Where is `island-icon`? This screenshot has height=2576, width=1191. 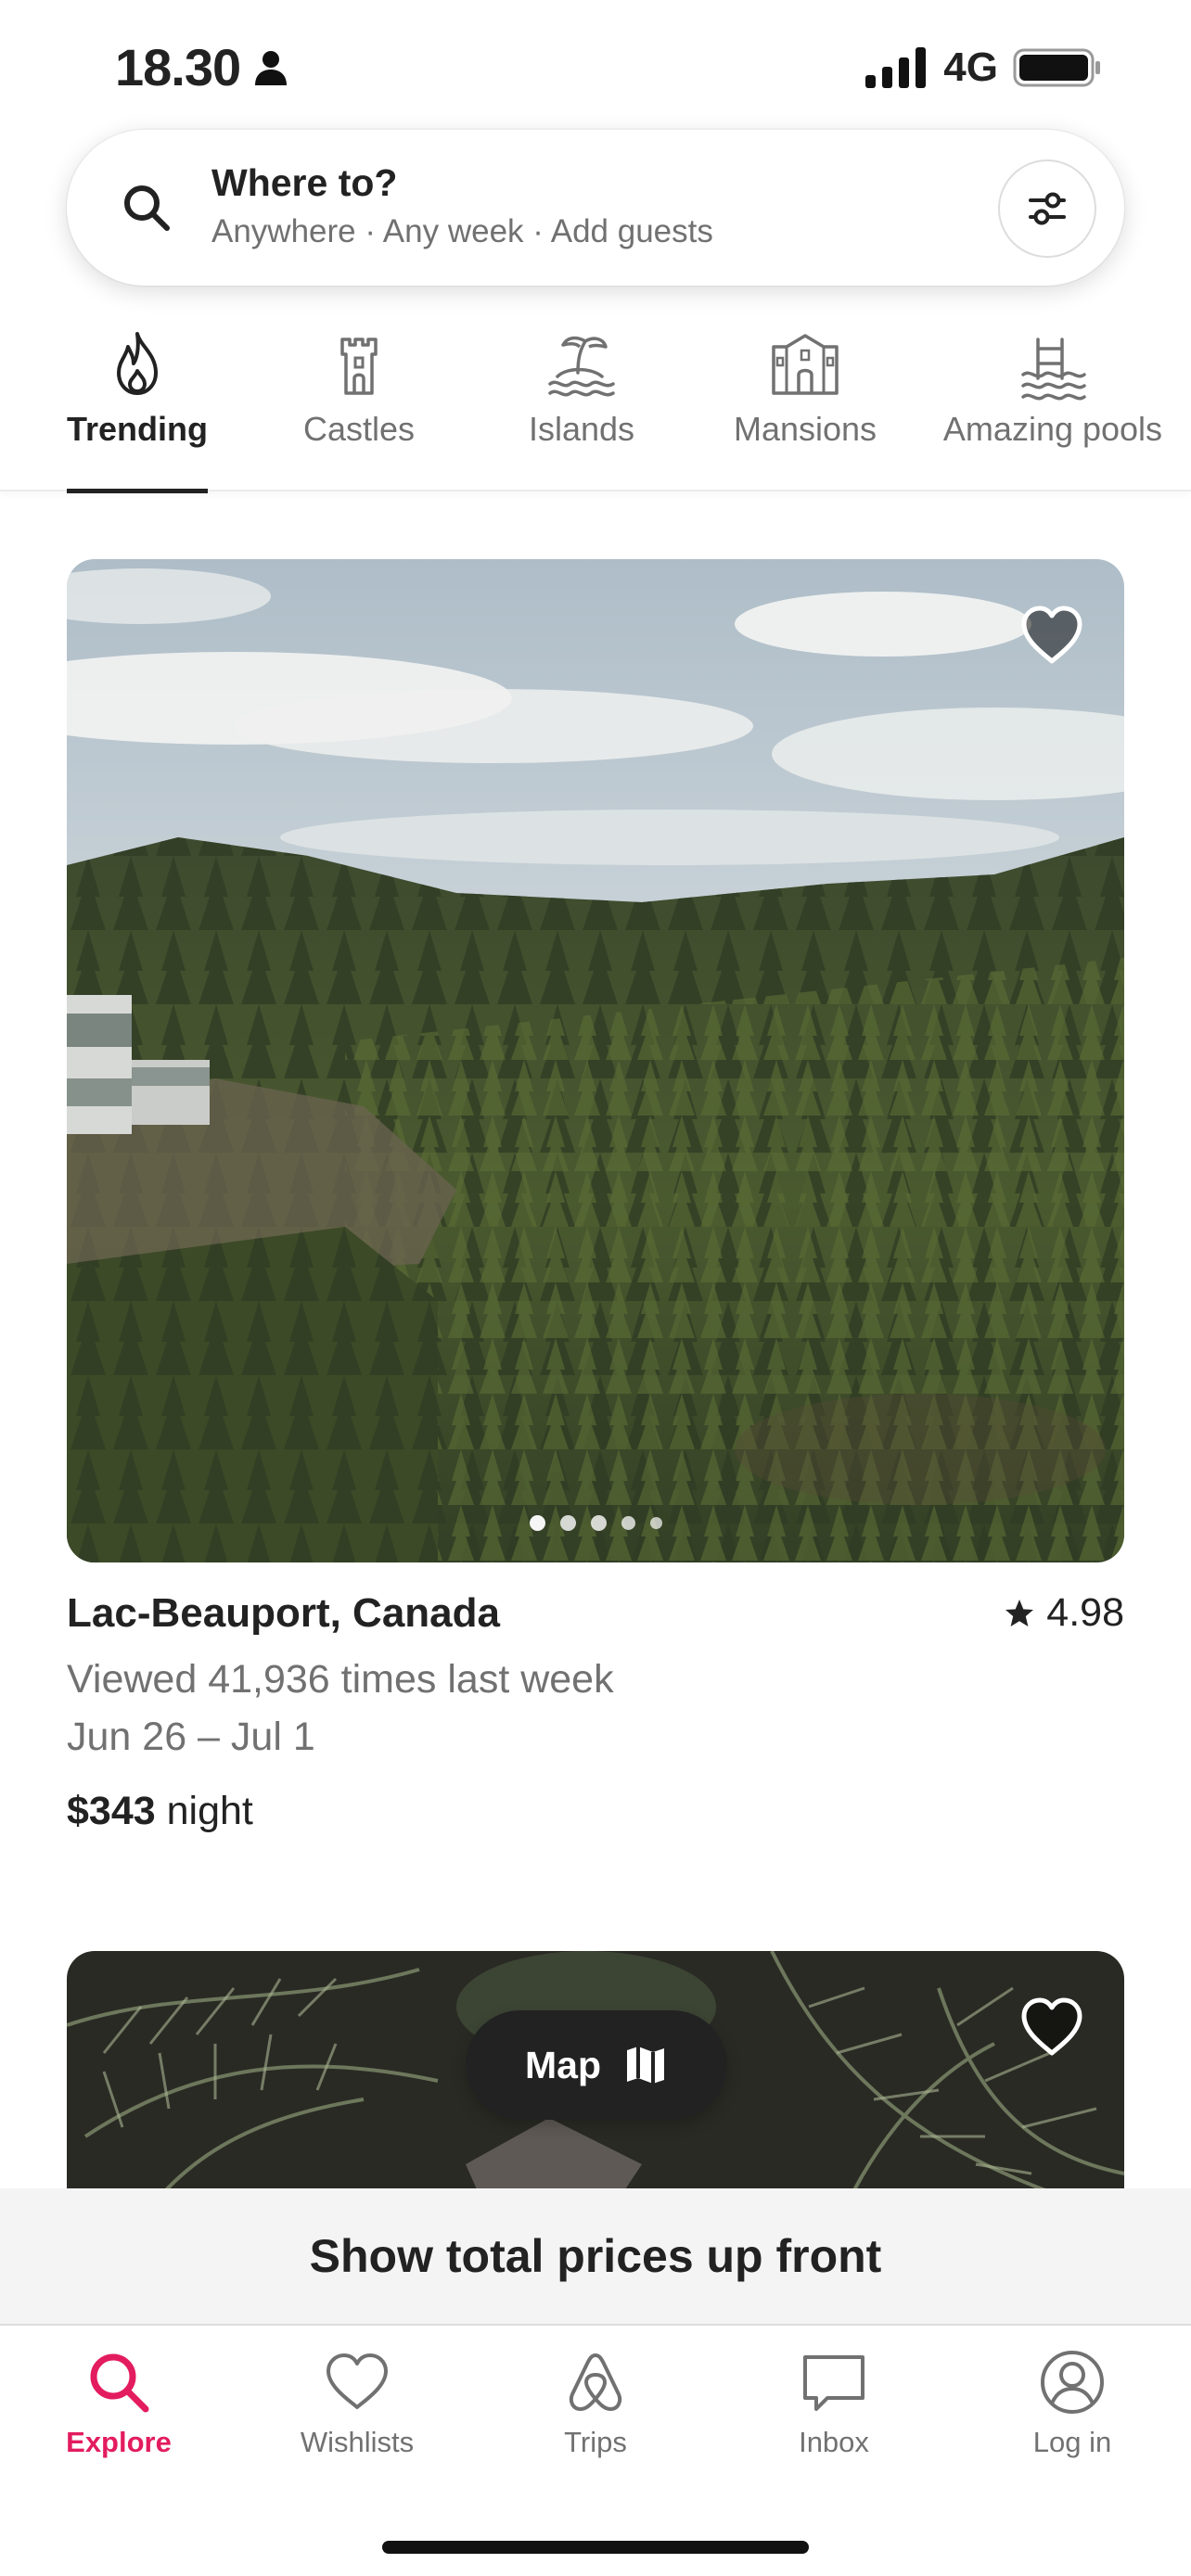 island-icon is located at coordinates (581, 366).